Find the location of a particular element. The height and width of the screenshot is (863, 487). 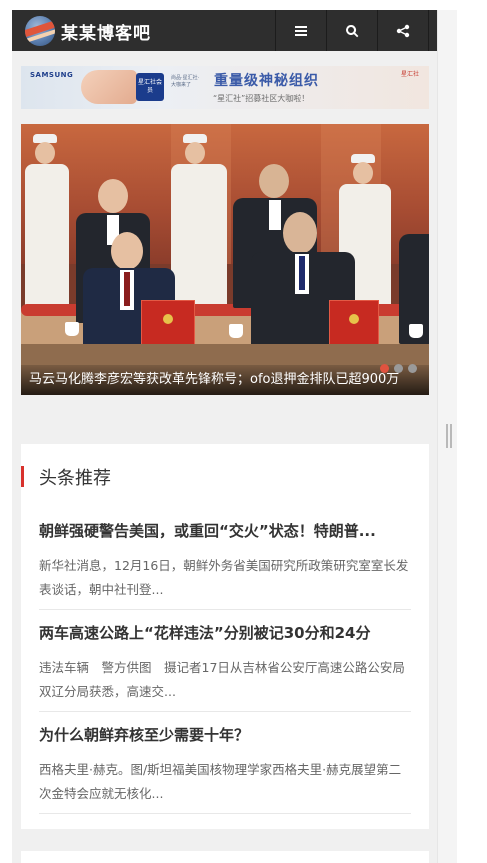

ad-small-text: 尚品·星汇社·大咖来了 is located at coordinates (185, 81).